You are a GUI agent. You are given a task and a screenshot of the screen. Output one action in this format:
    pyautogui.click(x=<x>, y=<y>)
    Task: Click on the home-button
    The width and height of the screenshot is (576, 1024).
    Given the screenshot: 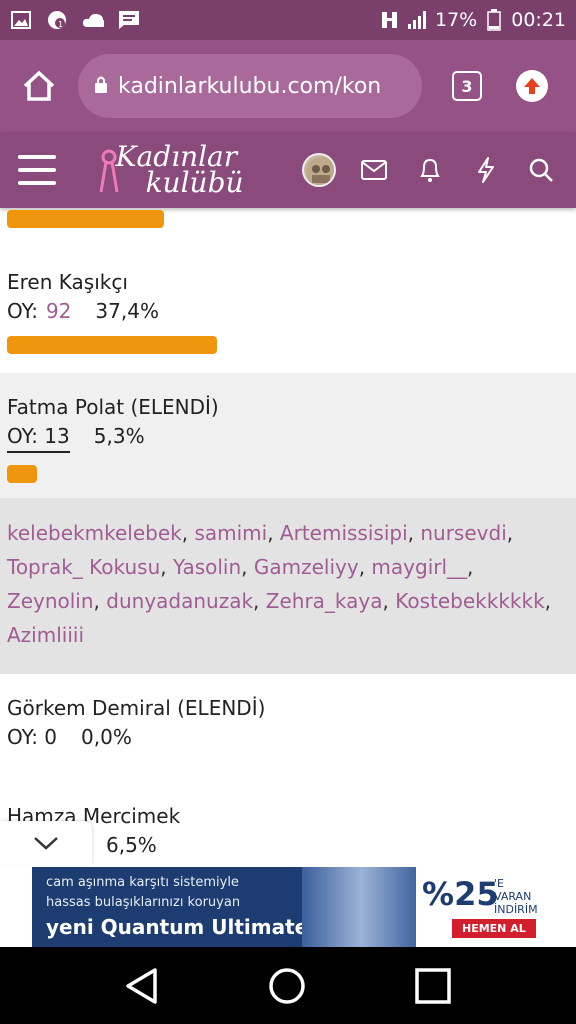 What is the action you would take?
    pyautogui.click(x=39, y=86)
    